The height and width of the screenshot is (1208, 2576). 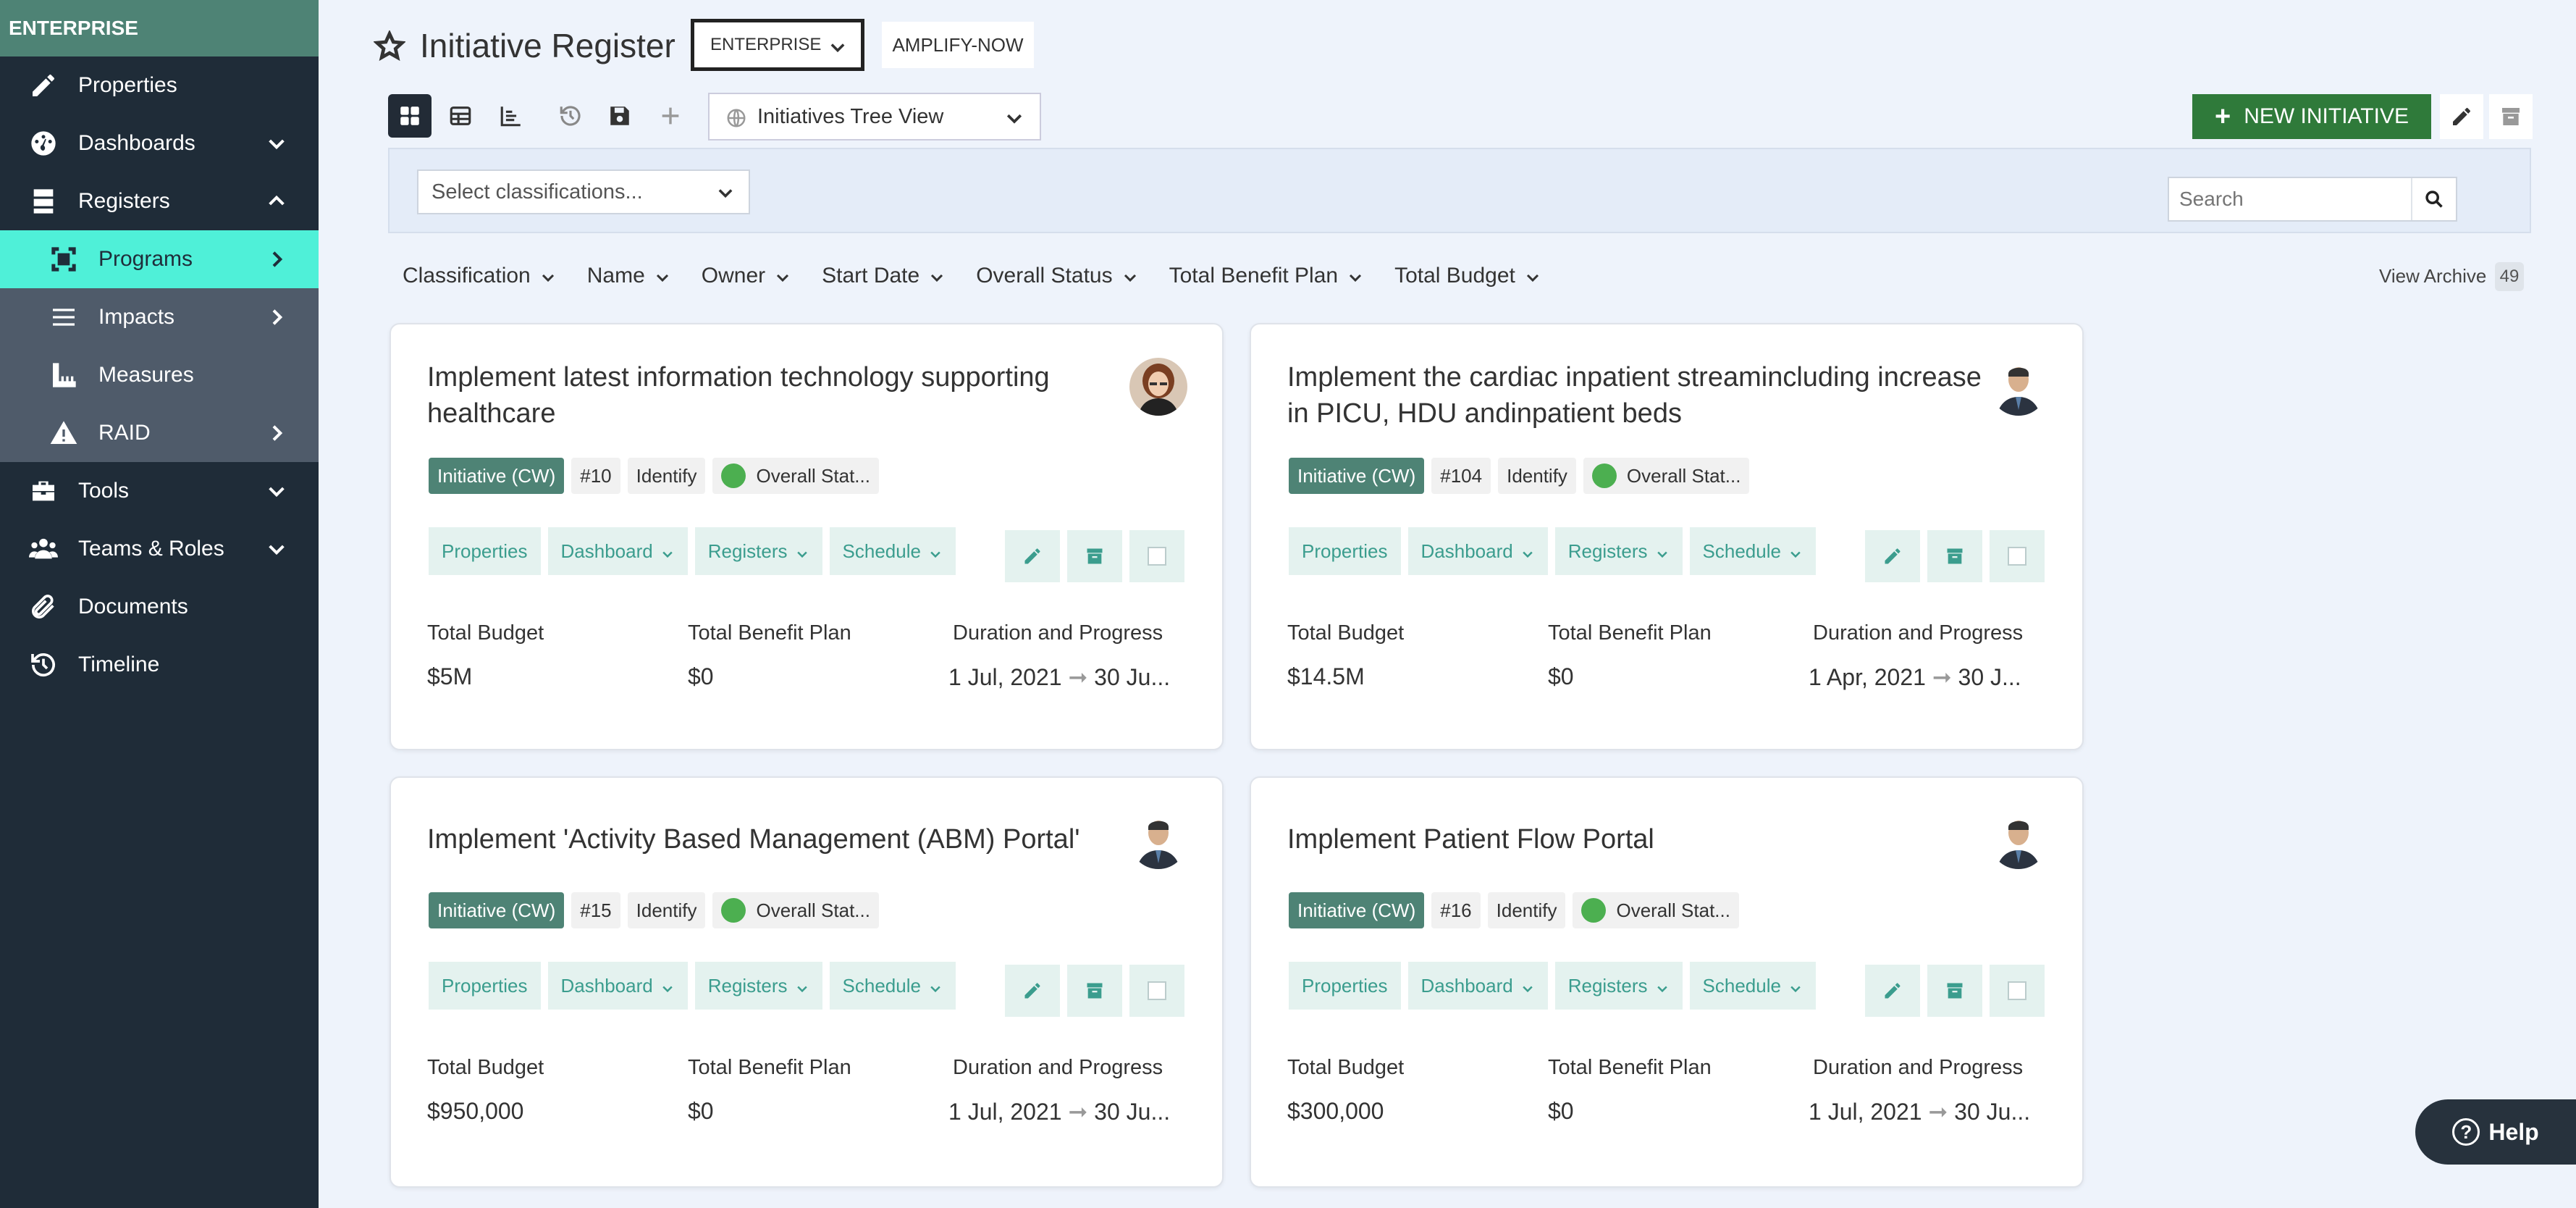 What do you see at coordinates (1561, 676) in the screenshot?
I see `total-benefit-value: $0` at bounding box center [1561, 676].